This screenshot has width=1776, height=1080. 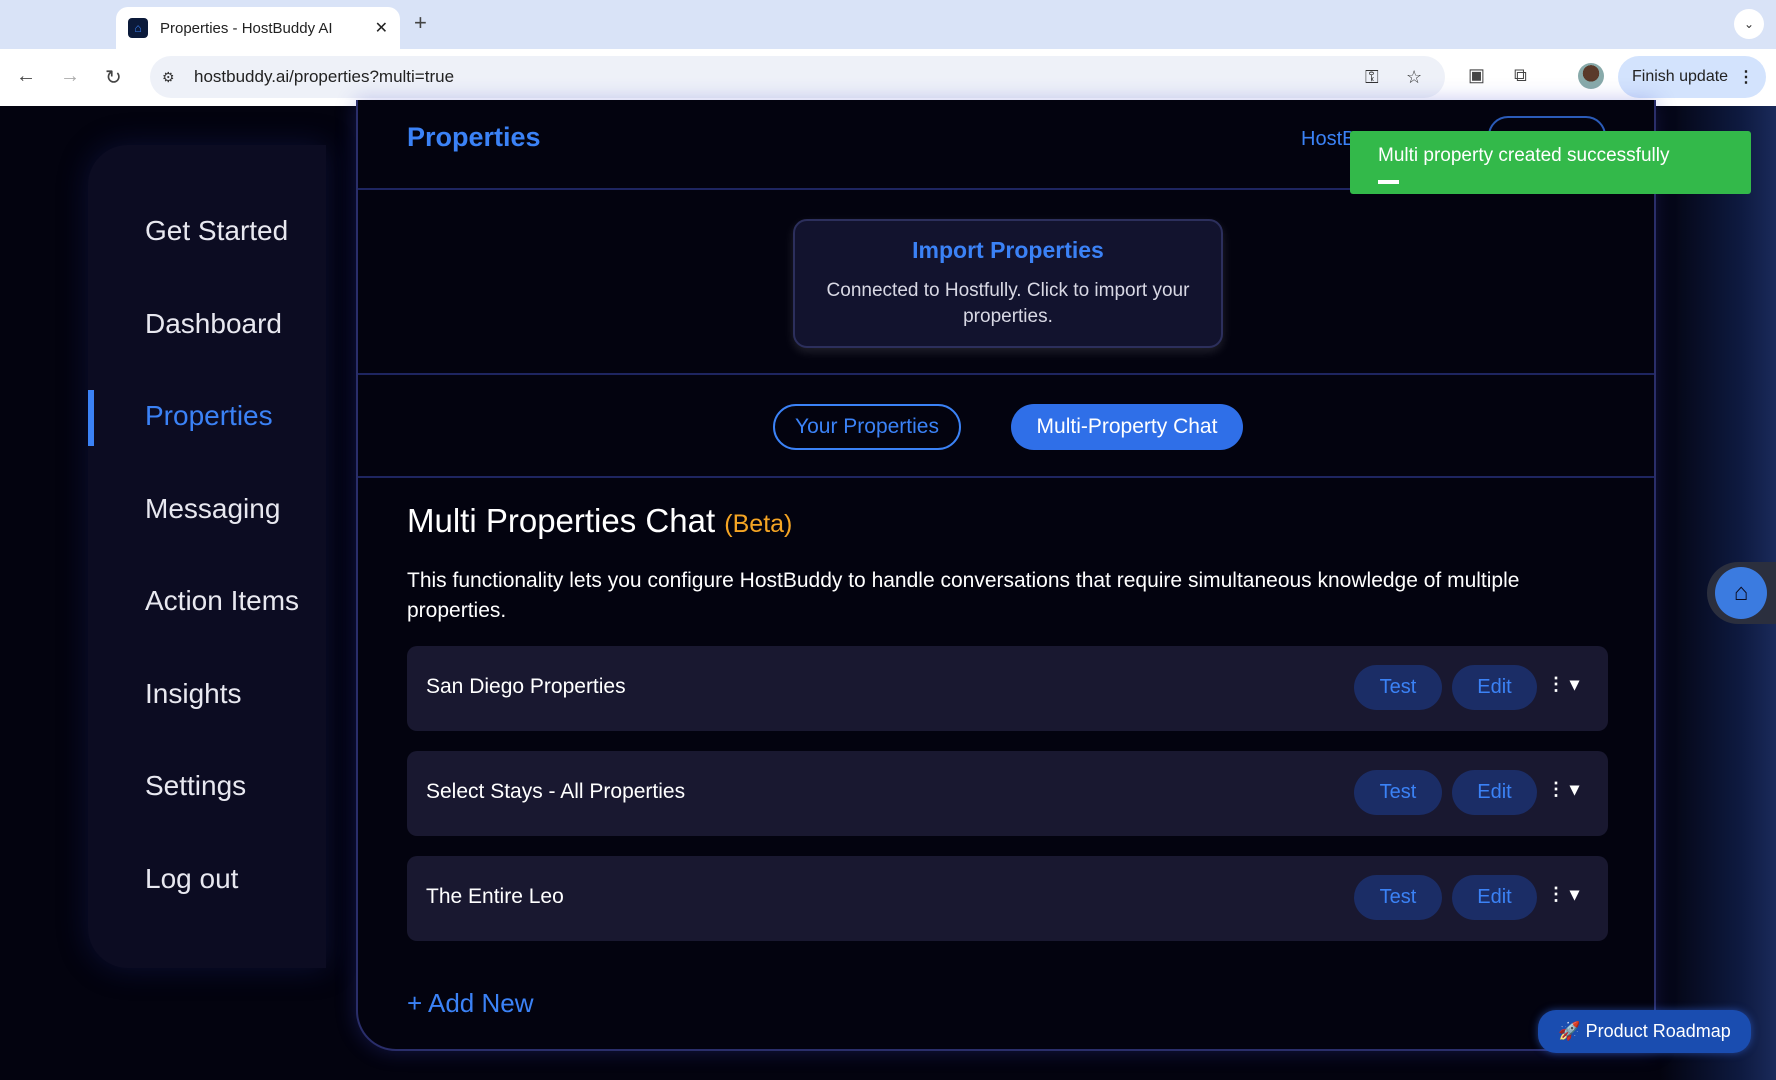 What do you see at coordinates (420, 23) in the screenshot?
I see `new-tab-icon: +` at bounding box center [420, 23].